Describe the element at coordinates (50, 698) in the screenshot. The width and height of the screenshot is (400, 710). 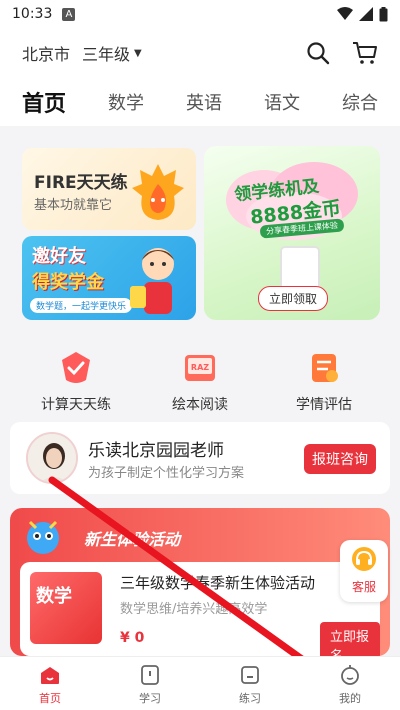
I see `nav-label: 首页` at that location.